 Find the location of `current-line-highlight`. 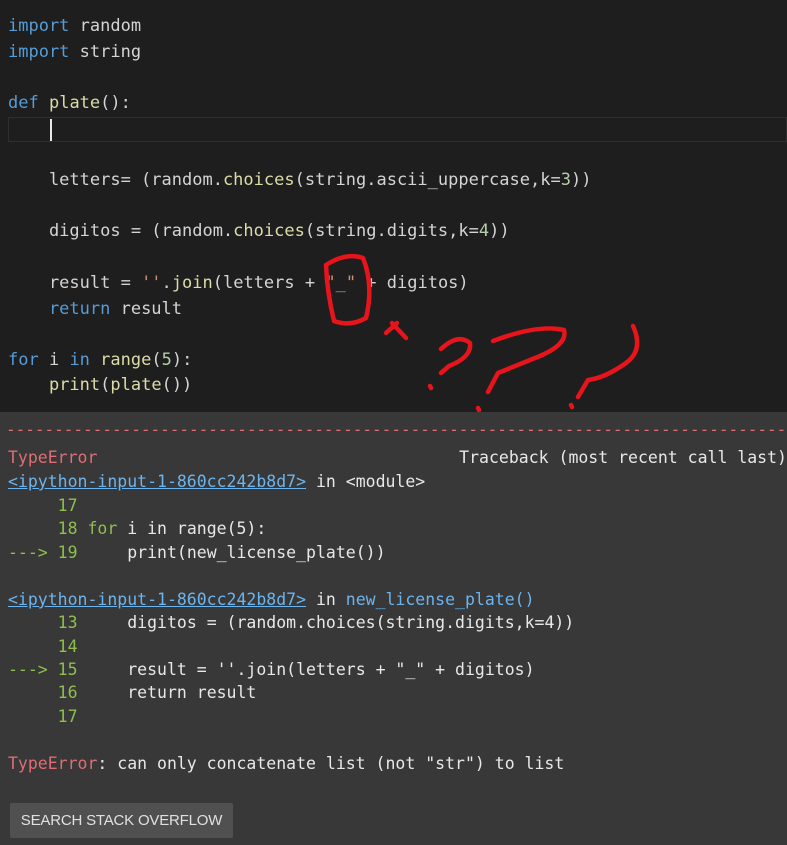

current-line-highlight is located at coordinates (397, 129).